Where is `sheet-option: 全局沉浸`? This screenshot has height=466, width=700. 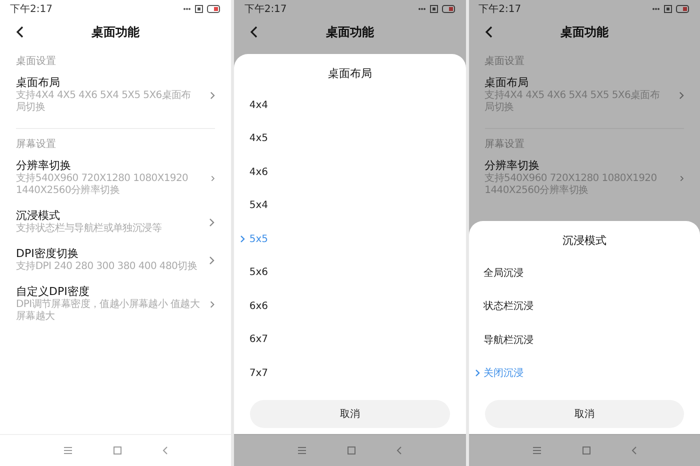 sheet-option: 全局沉浸 is located at coordinates (504, 273).